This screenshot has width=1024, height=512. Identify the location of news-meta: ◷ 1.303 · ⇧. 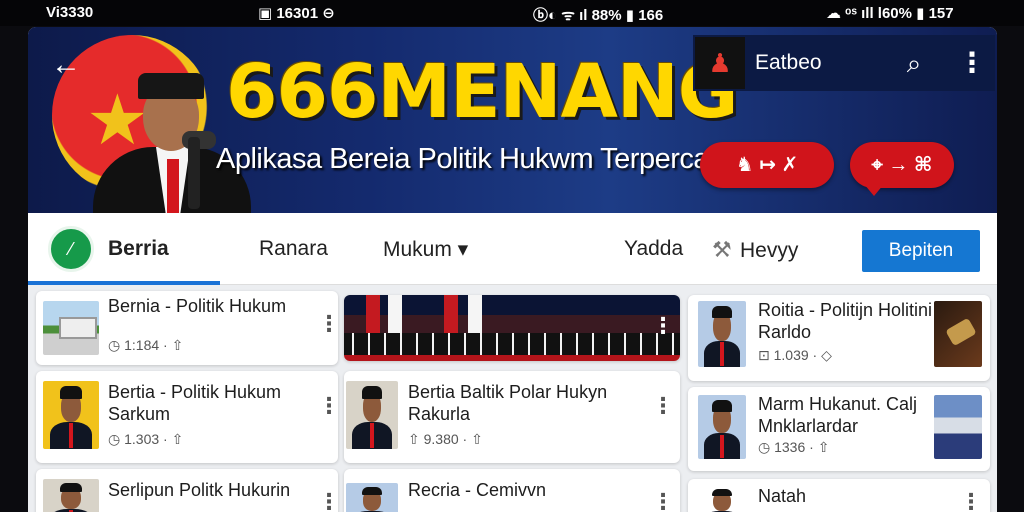
(146, 439).